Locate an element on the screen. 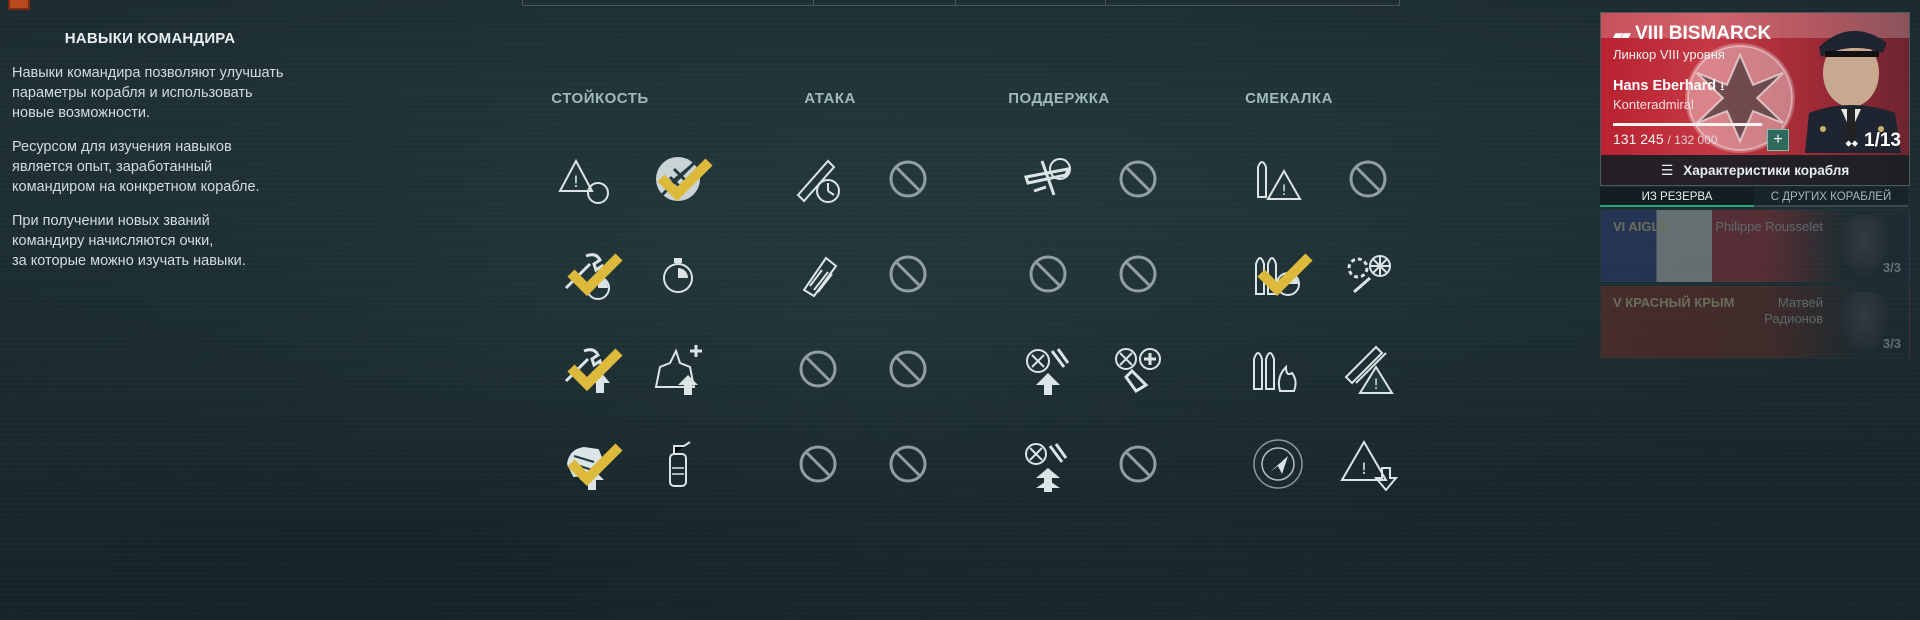 Image resolution: width=1920 pixels, height=620 pixels. reserve-ship-name: V КРАСНЫЙ КРЫМ is located at coordinates (1674, 302).